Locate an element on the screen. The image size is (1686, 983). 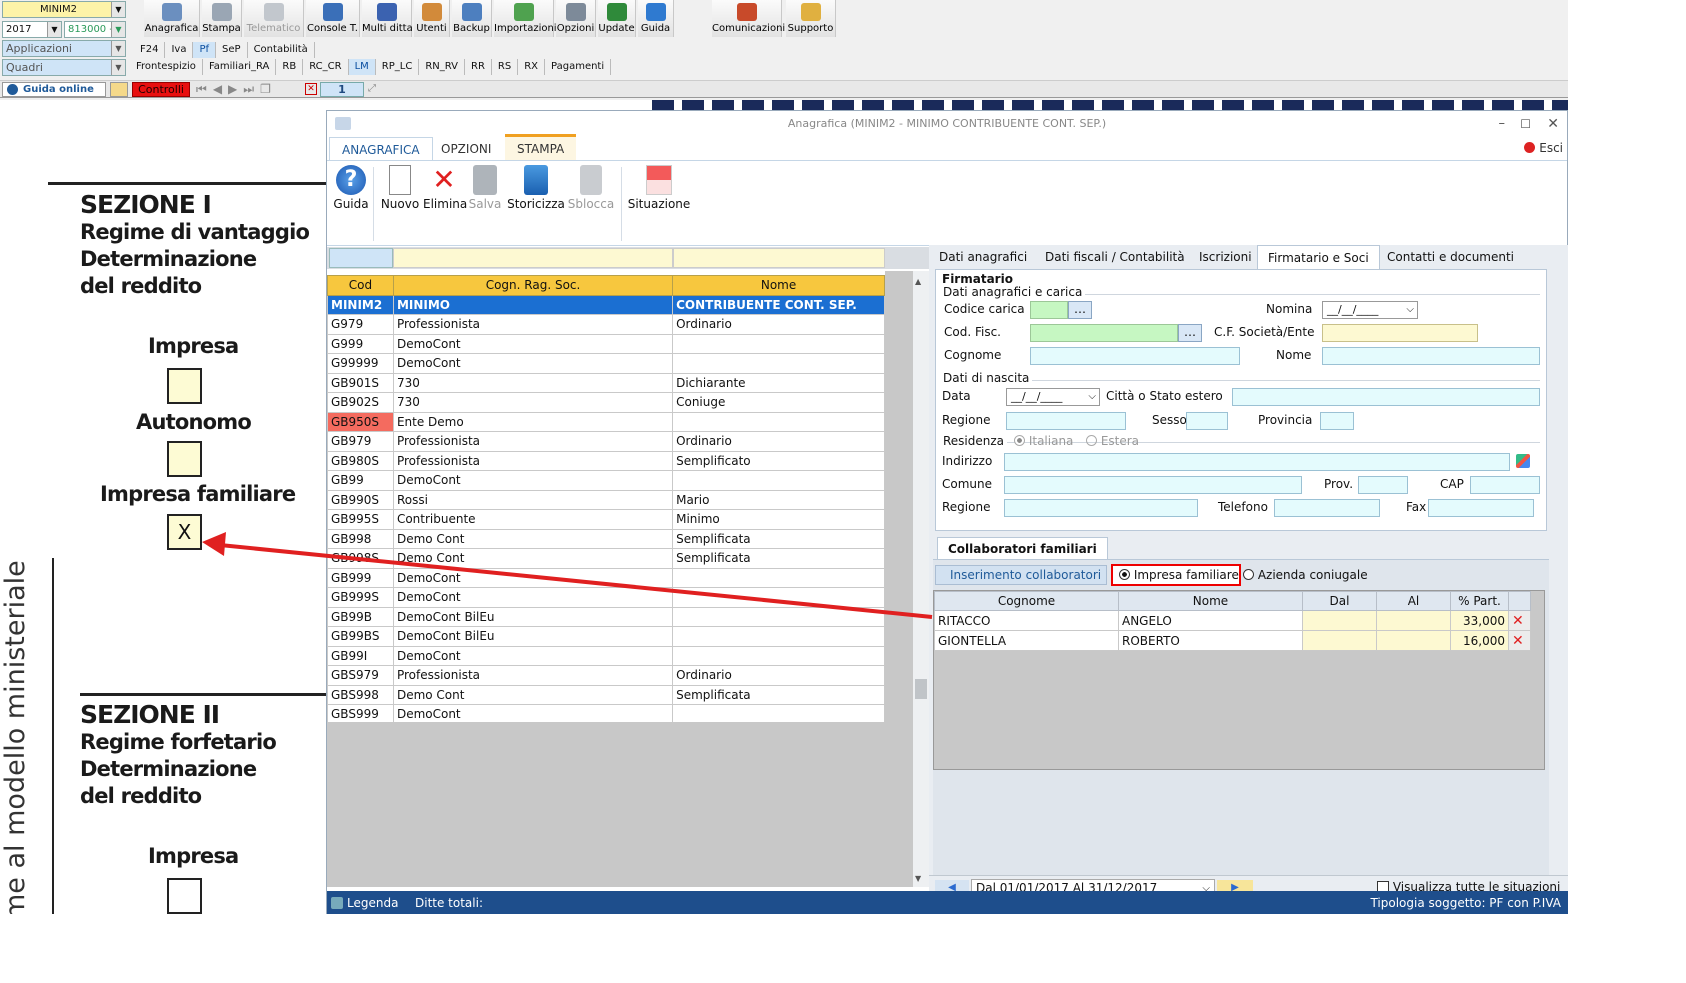
app-tab-contabilità: Contabilità is located at coordinates (281, 50).